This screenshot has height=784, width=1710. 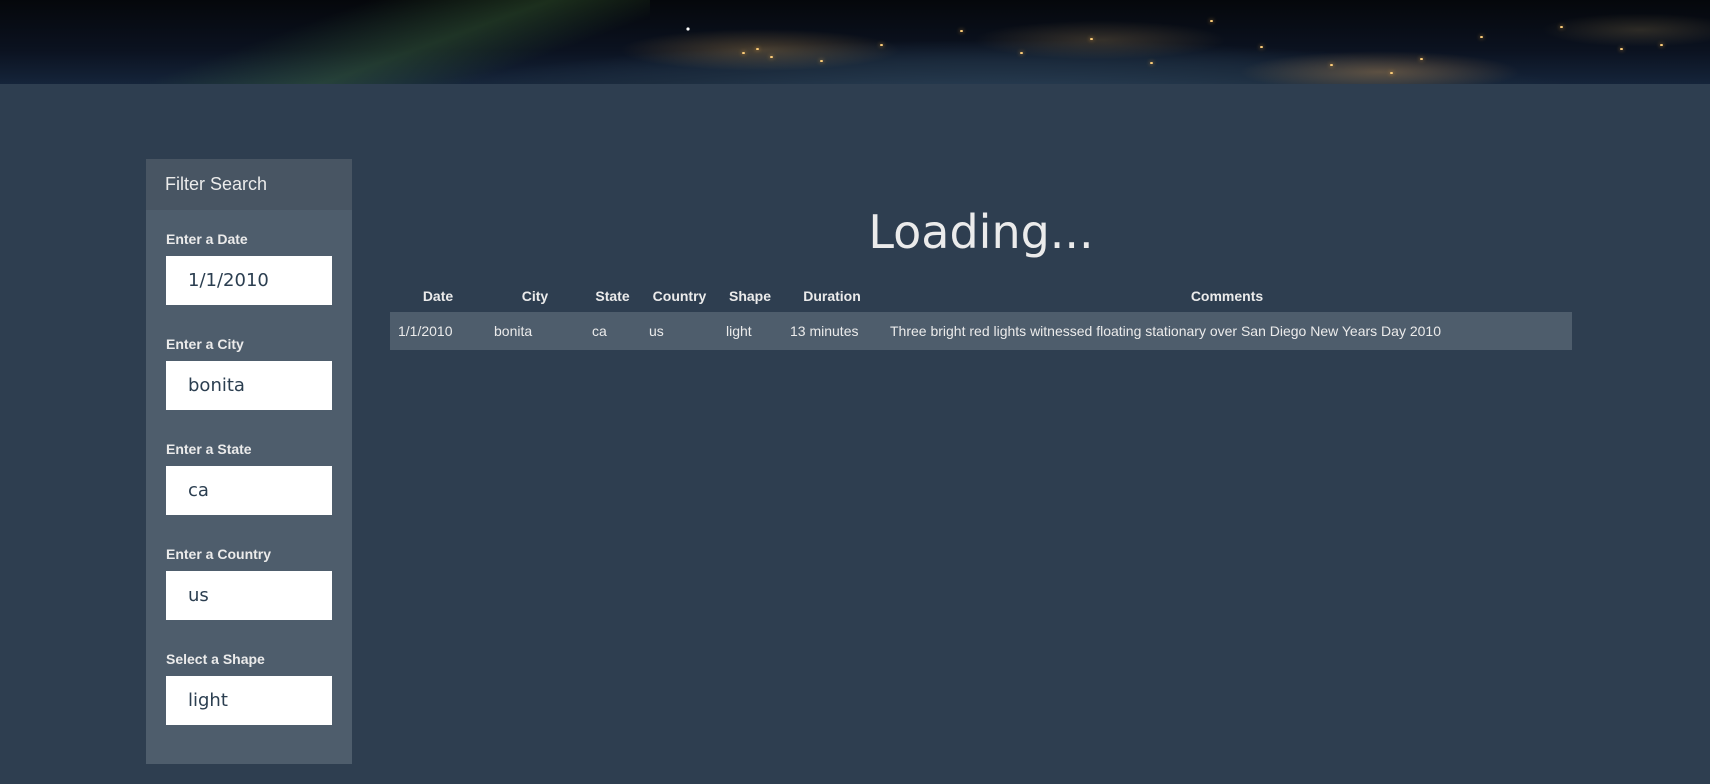 What do you see at coordinates (249, 700) in the screenshot?
I see `shape-select` at bounding box center [249, 700].